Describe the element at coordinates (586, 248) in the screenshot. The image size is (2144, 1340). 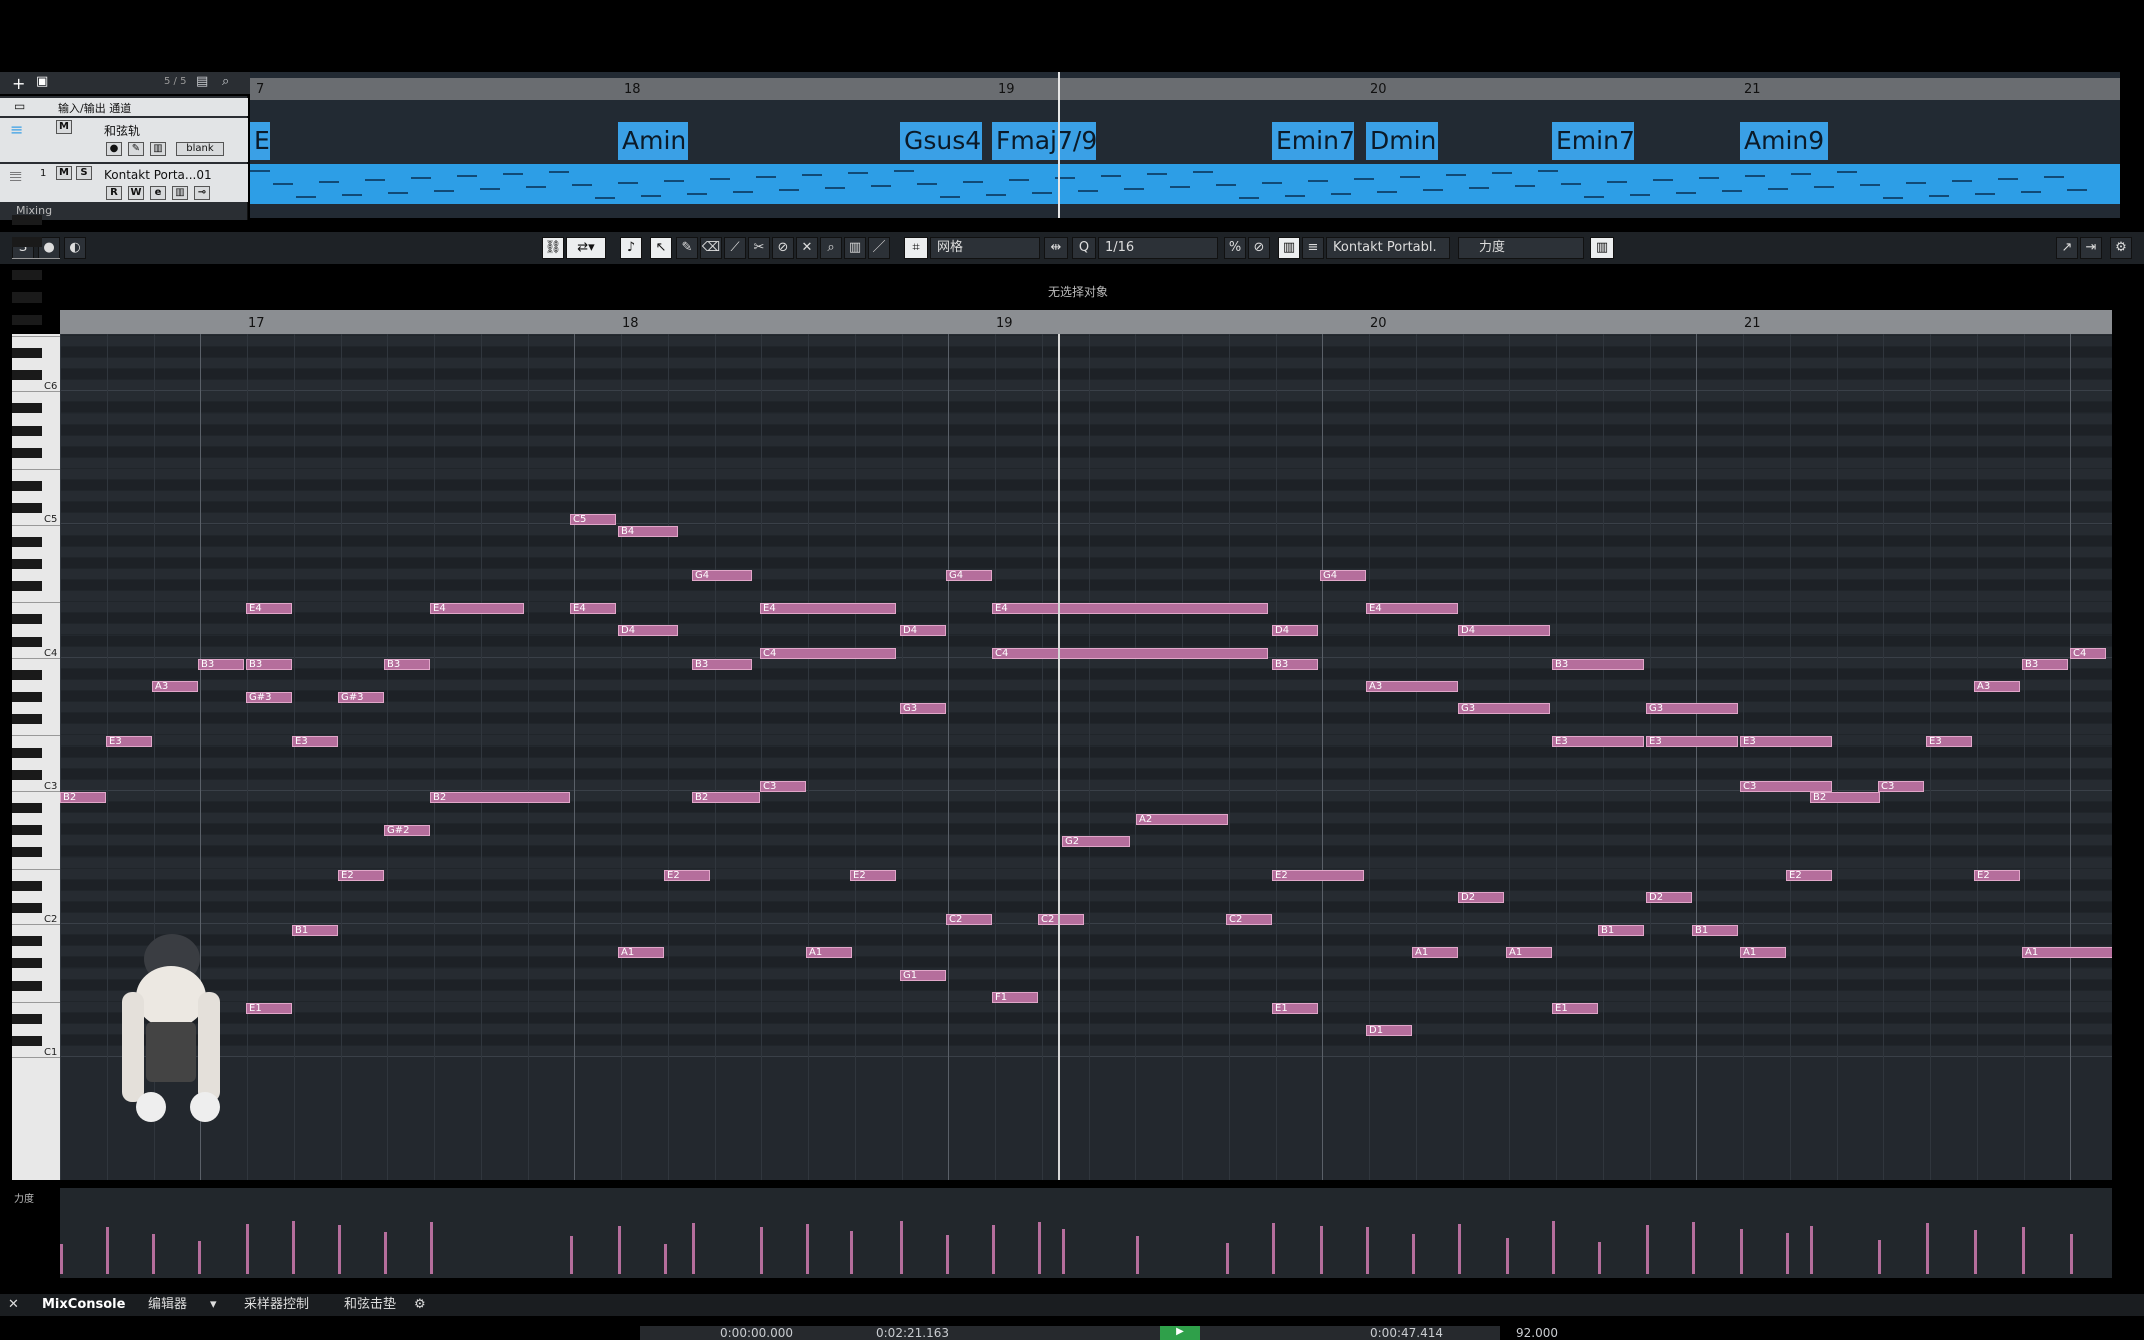
I see `auto-scroll-icon: ⇄▾` at that location.